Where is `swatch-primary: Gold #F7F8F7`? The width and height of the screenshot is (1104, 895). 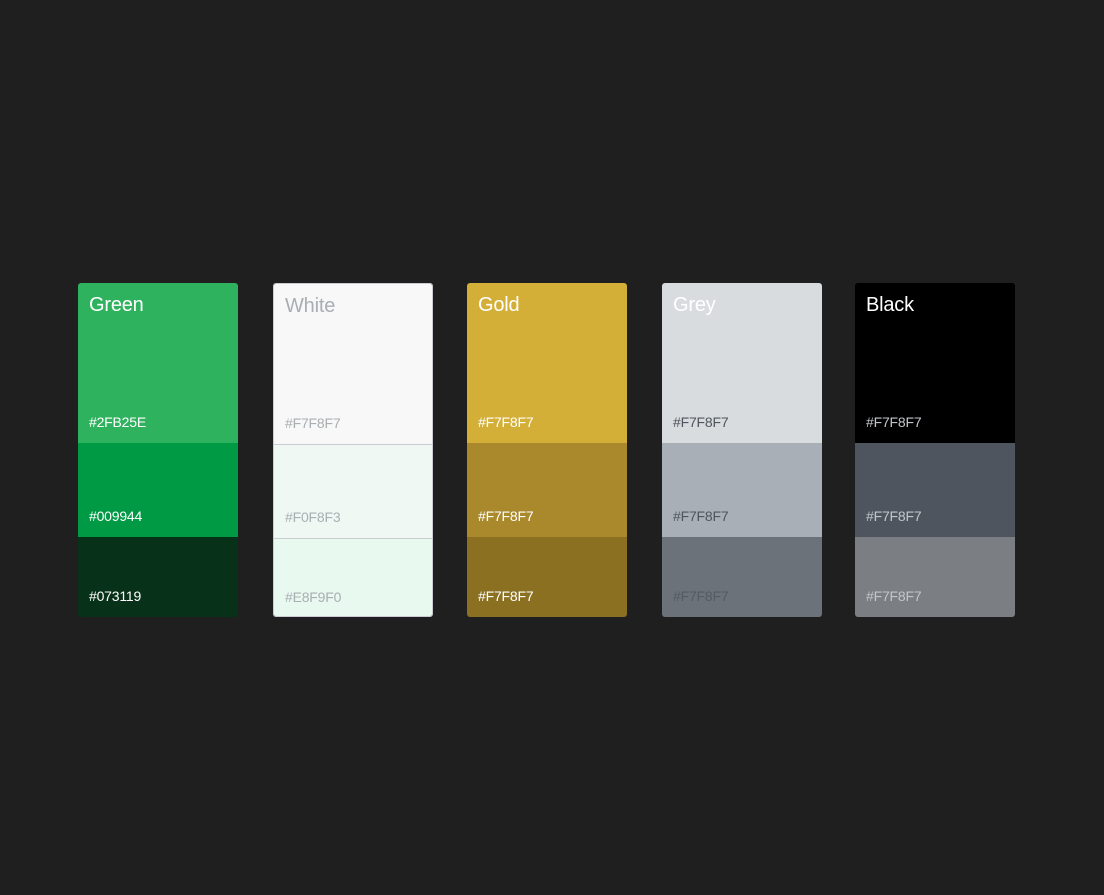 swatch-primary: Gold #F7F8F7 is located at coordinates (547, 363).